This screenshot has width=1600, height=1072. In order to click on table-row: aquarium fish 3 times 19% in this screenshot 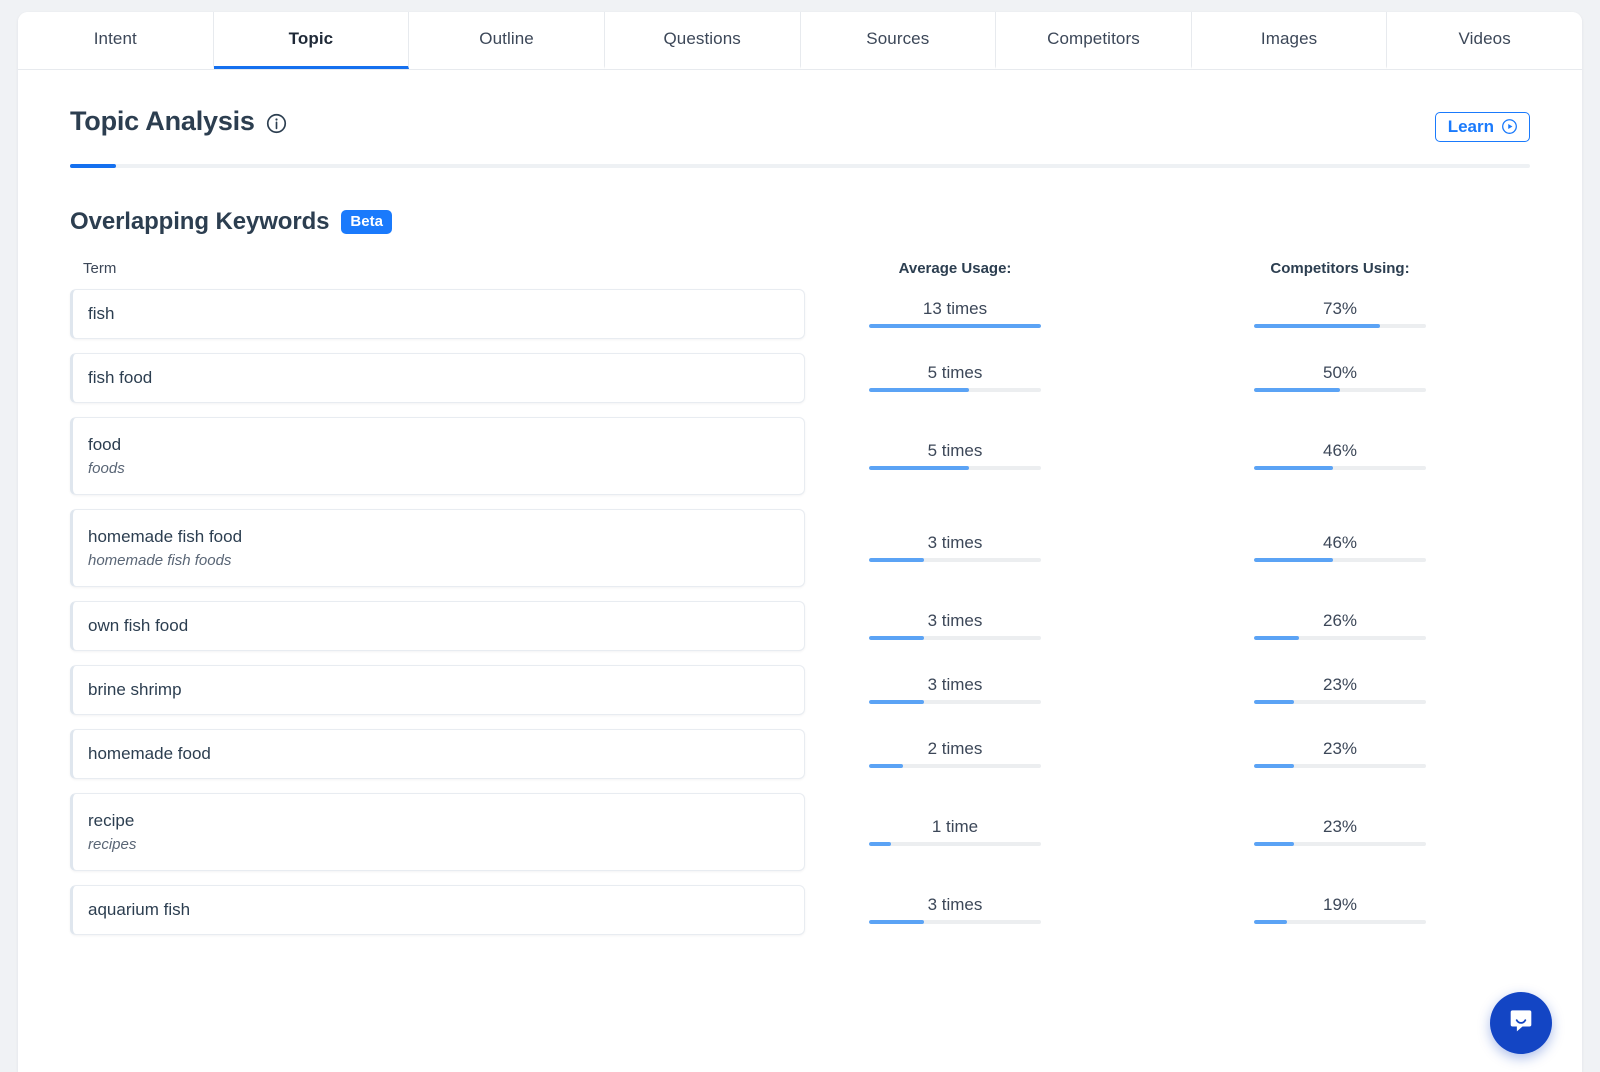, I will do `click(800, 910)`.